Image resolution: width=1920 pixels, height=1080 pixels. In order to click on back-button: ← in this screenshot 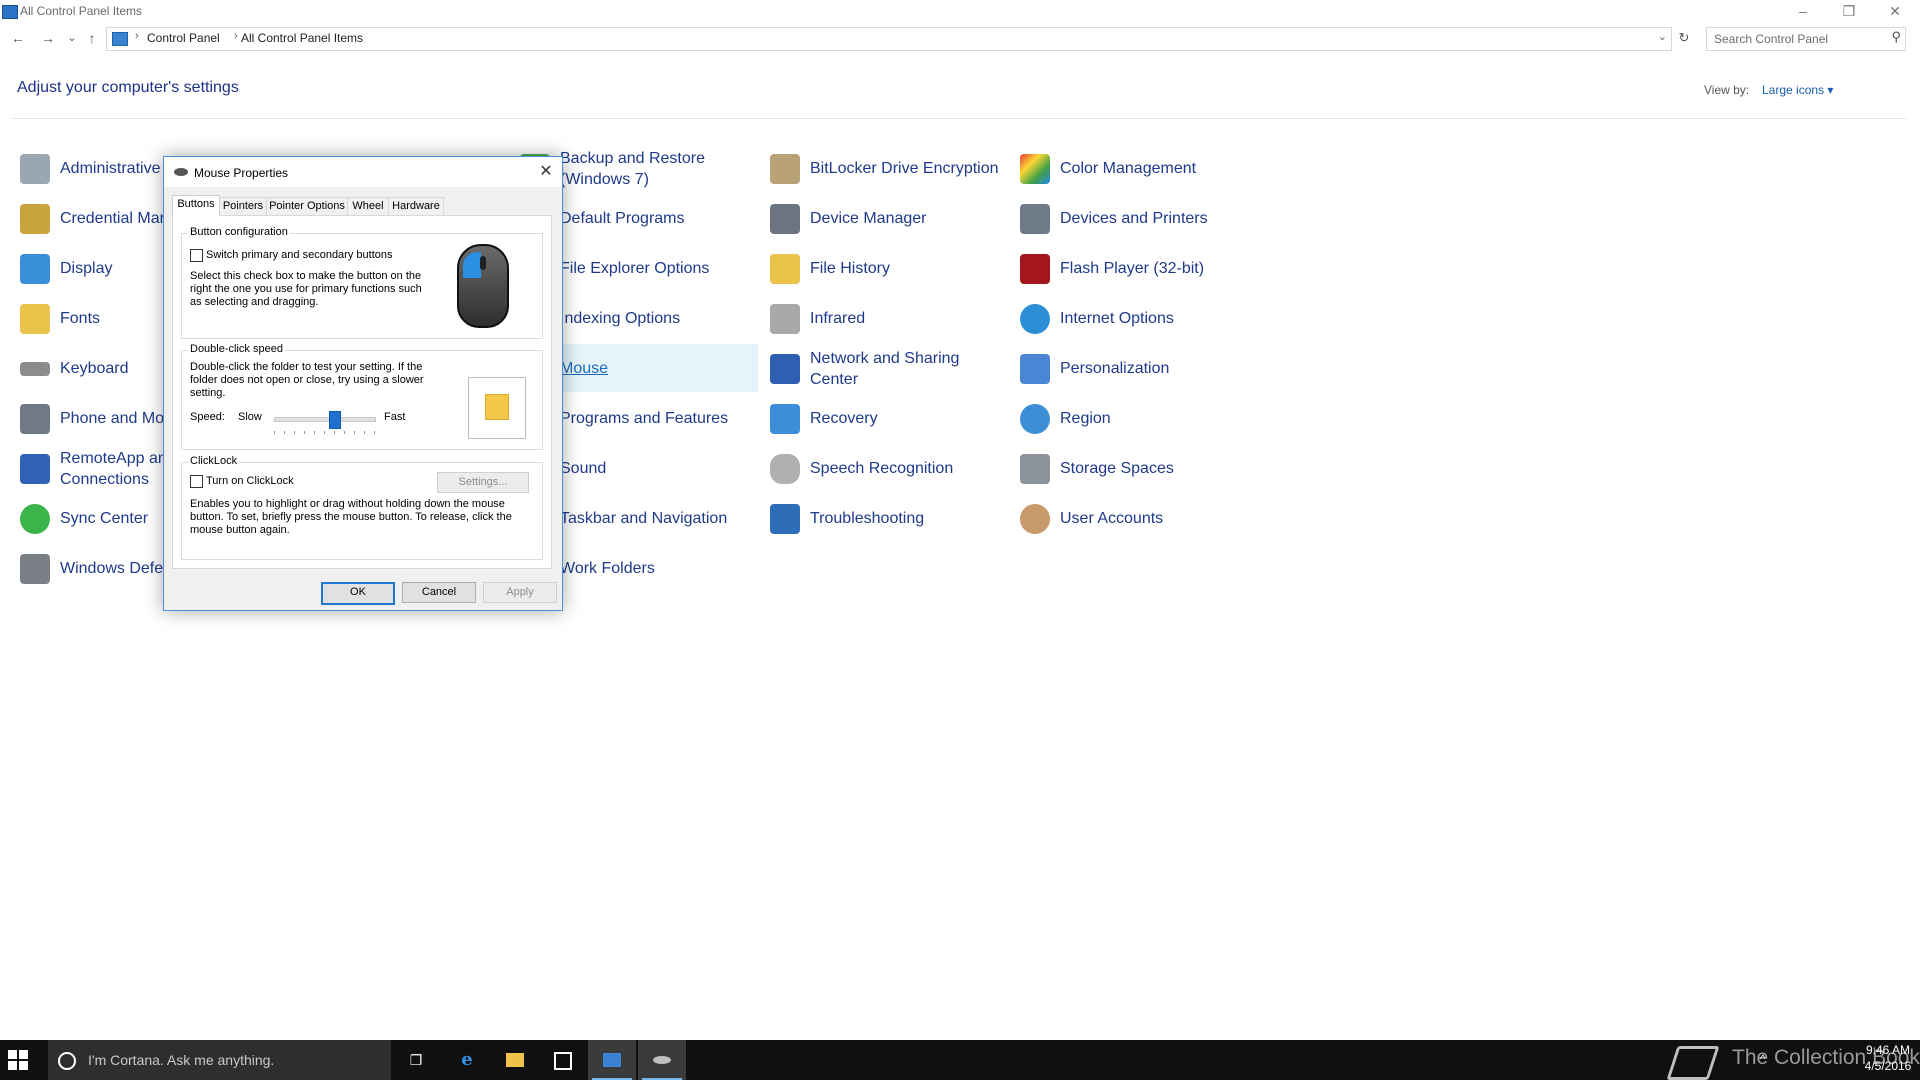, I will do `click(18, 38)`.